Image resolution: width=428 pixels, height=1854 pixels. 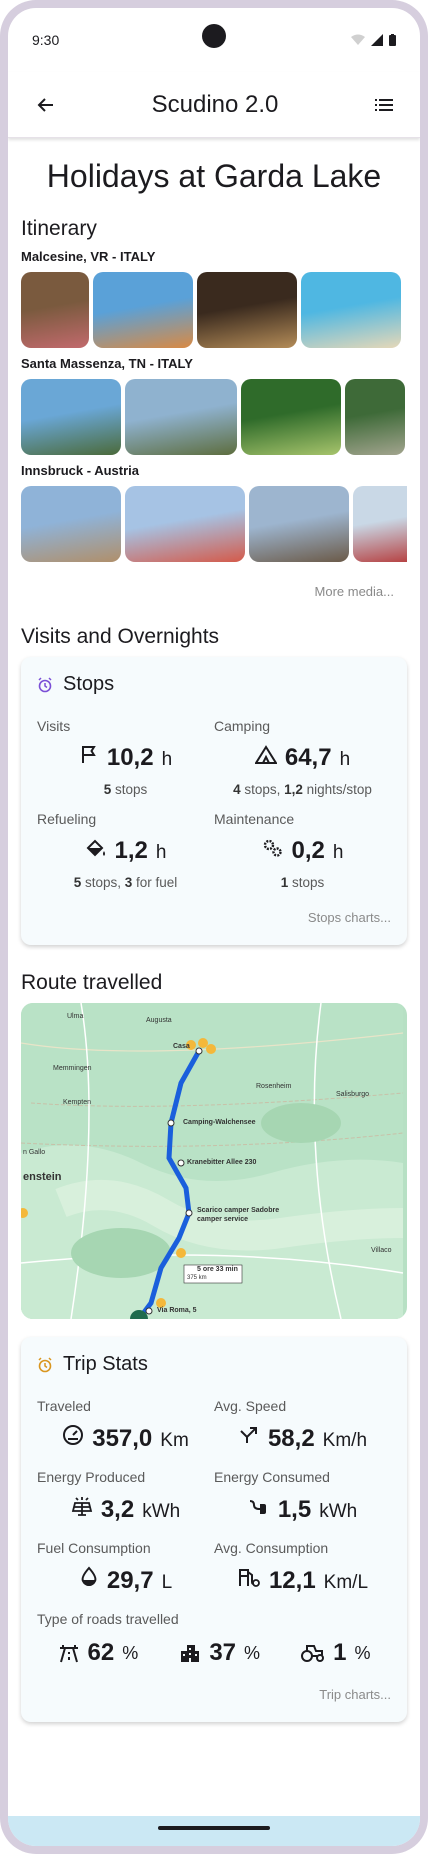 What do you see at coordinates (214, 1831) in the screenshot?
I see `gesture-nav-bar` at bounding box center [214, 1831].